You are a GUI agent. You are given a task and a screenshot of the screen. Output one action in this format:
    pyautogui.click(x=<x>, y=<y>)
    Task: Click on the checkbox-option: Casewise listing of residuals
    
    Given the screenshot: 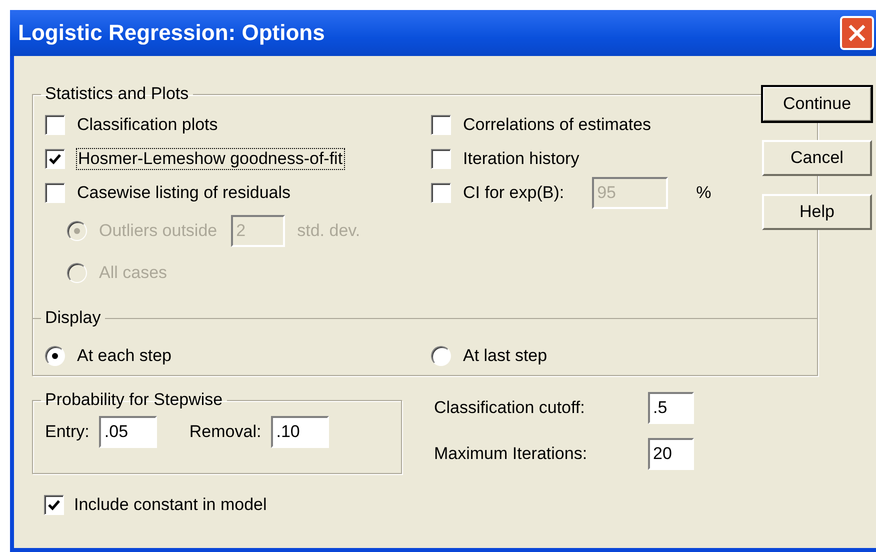 What is the action you would take?
    pyautogui.click(x=238, y=193)
    